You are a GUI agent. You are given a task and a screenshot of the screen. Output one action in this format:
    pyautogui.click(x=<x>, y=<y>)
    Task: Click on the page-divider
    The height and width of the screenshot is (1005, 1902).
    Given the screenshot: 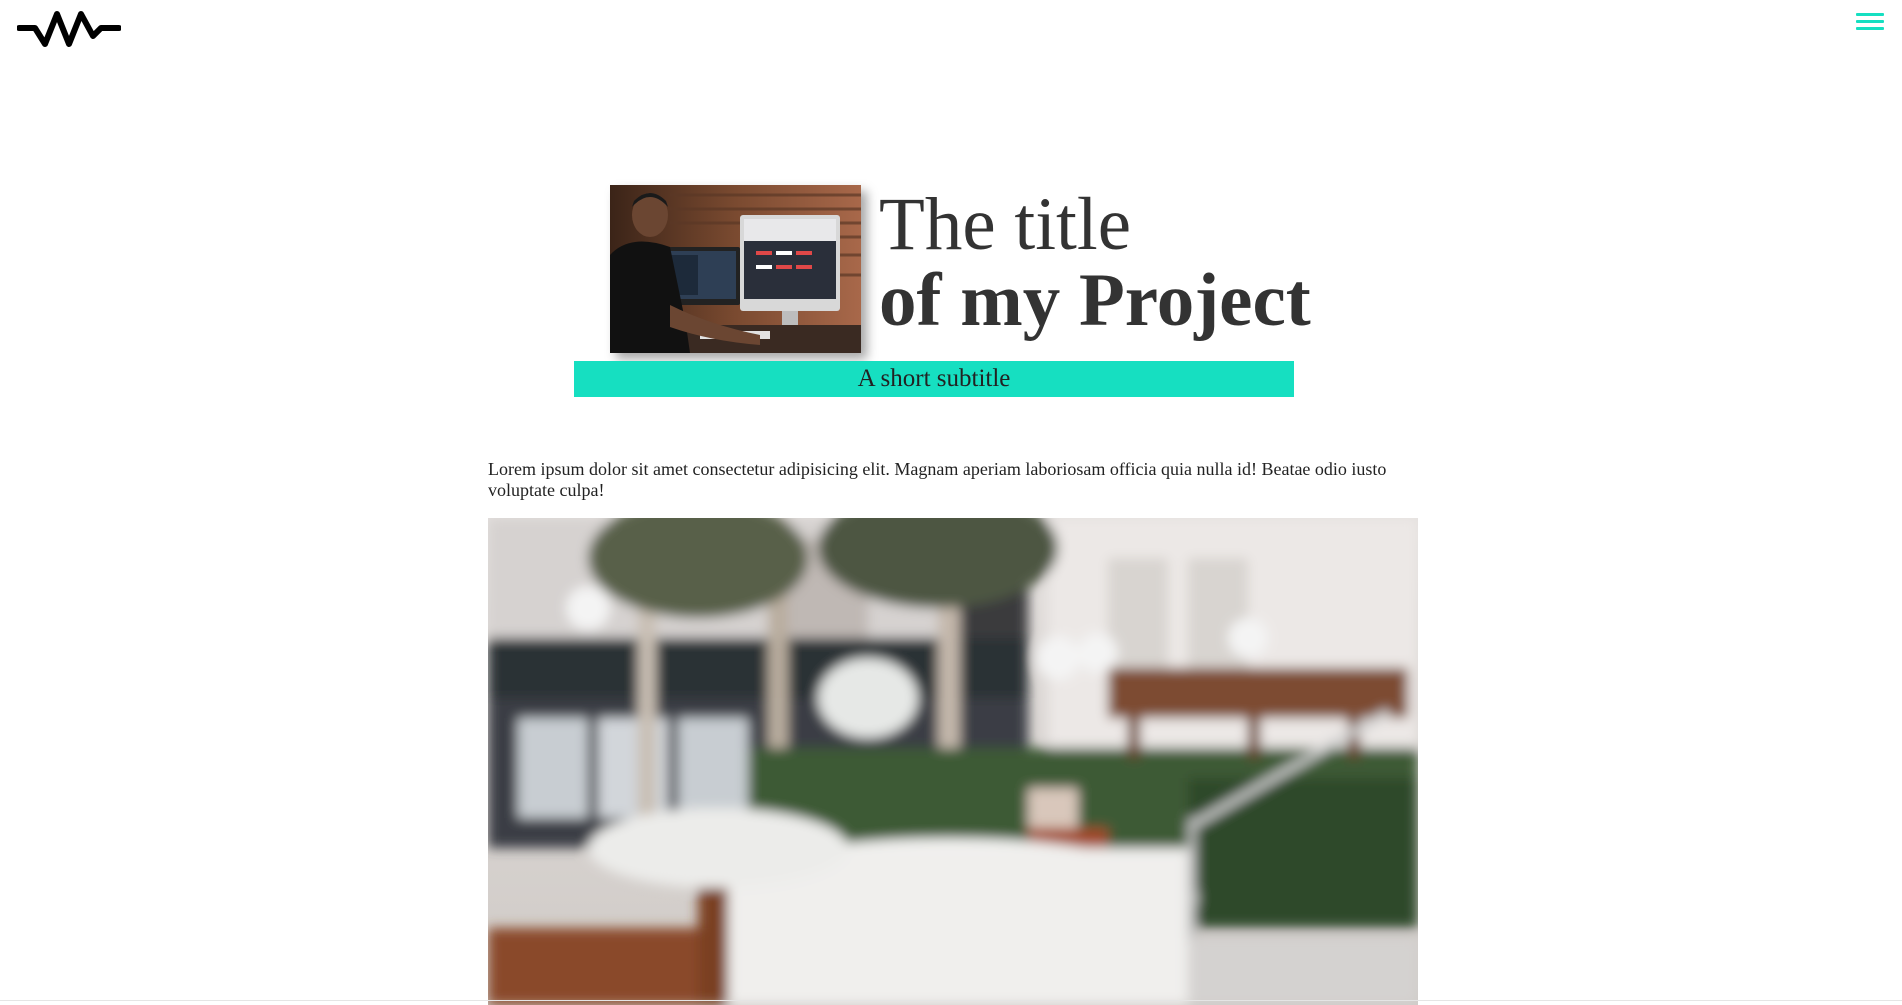 What is the action you would take?
    pyautogui.click(x=951, y=1000)
    